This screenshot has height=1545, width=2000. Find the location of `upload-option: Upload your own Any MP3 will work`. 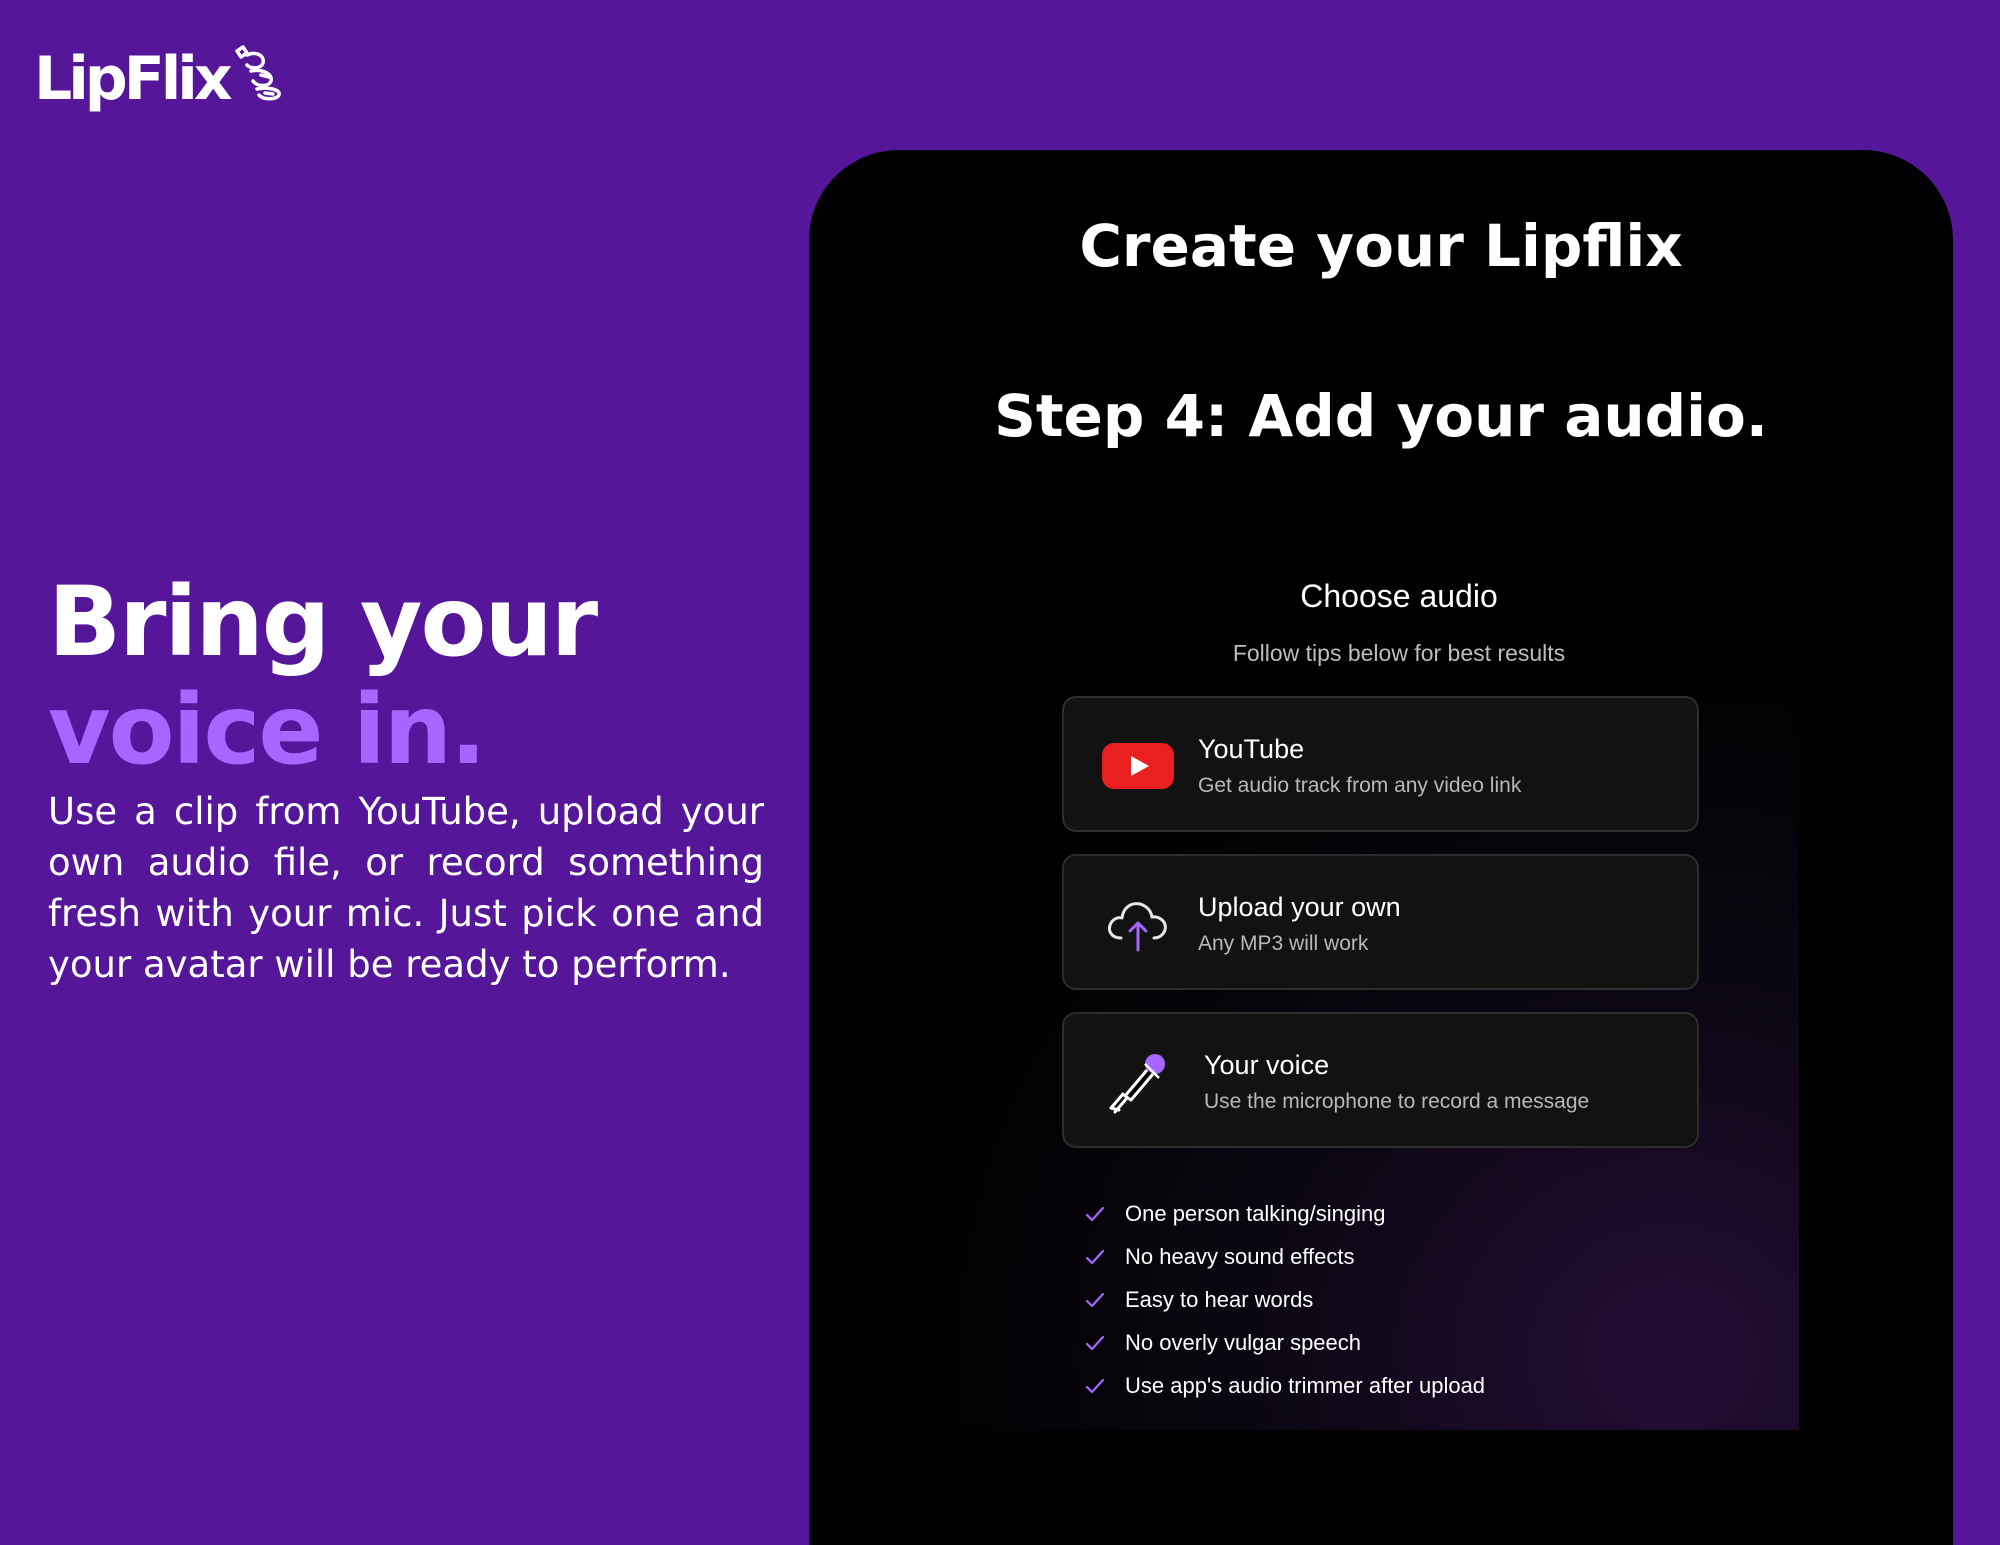

upload-option: Upload your own Any MP3 will work is located at coordinates (1380, 922).